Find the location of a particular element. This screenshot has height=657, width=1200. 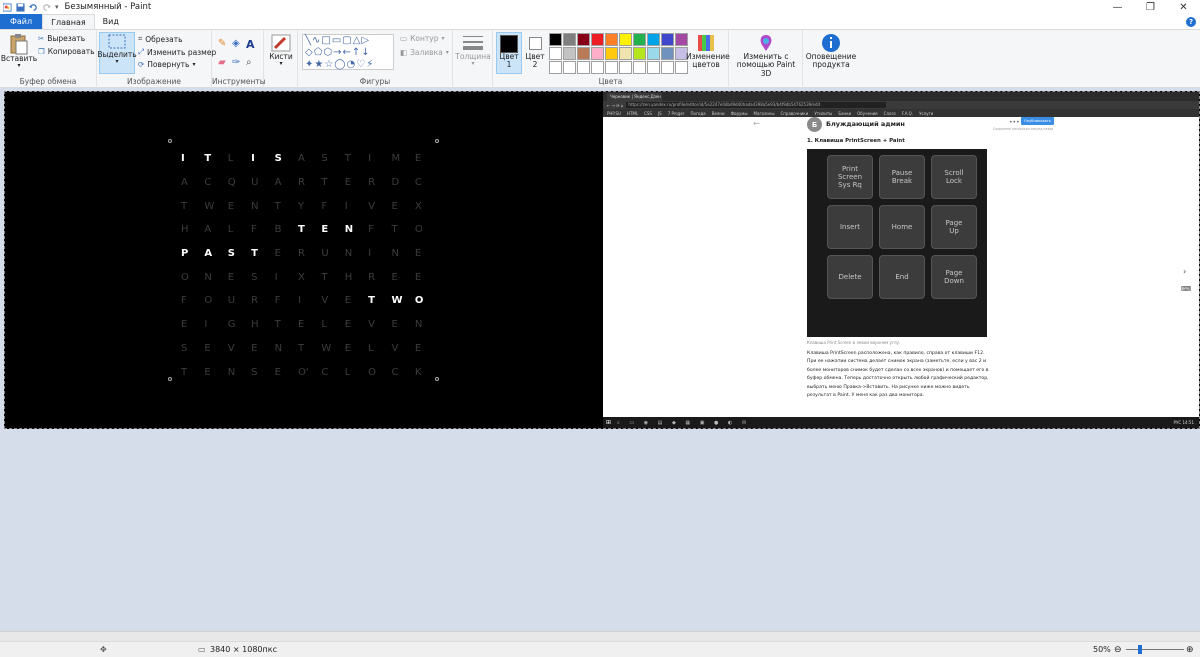

rotate-button: ⟳ Повернуть ▾ is located at coordinates (166, 64).